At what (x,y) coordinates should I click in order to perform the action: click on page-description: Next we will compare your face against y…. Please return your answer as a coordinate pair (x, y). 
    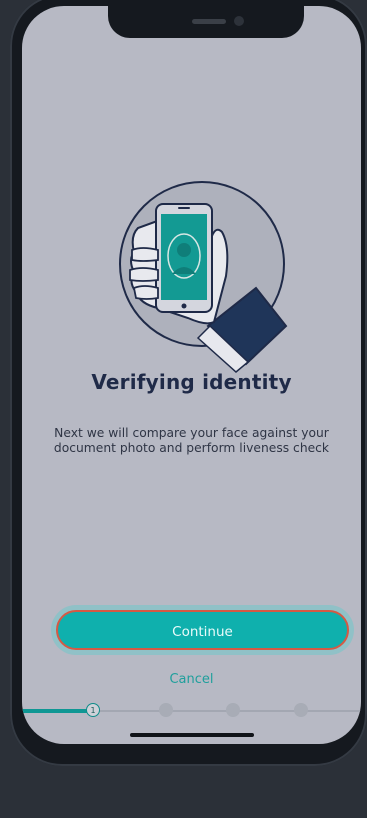
    Looking at the image, I should click on (191, 440).